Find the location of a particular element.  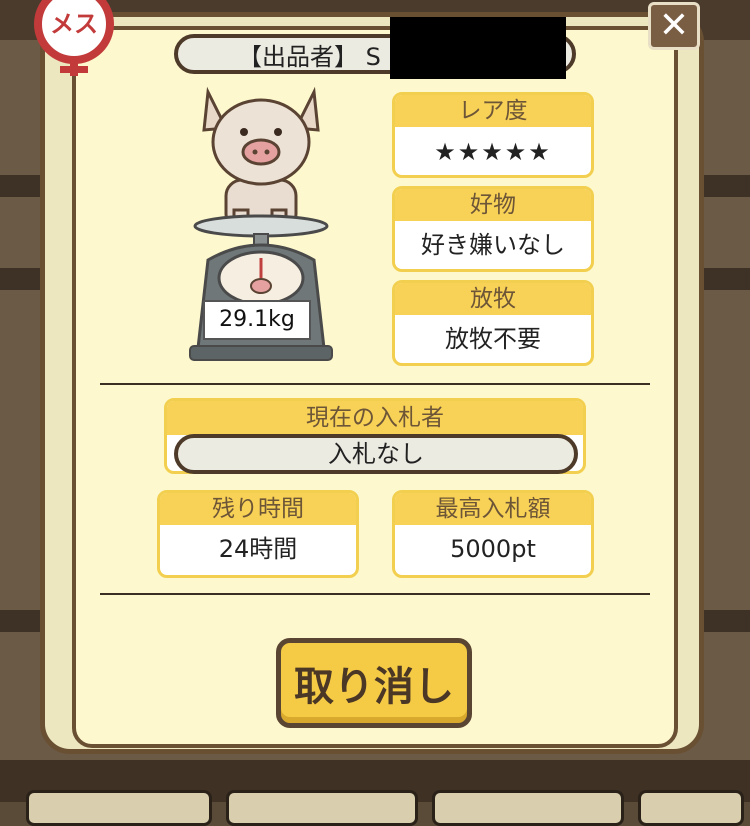

highest-bid-label: 最高入札額 is located at coordinates (493, 509).